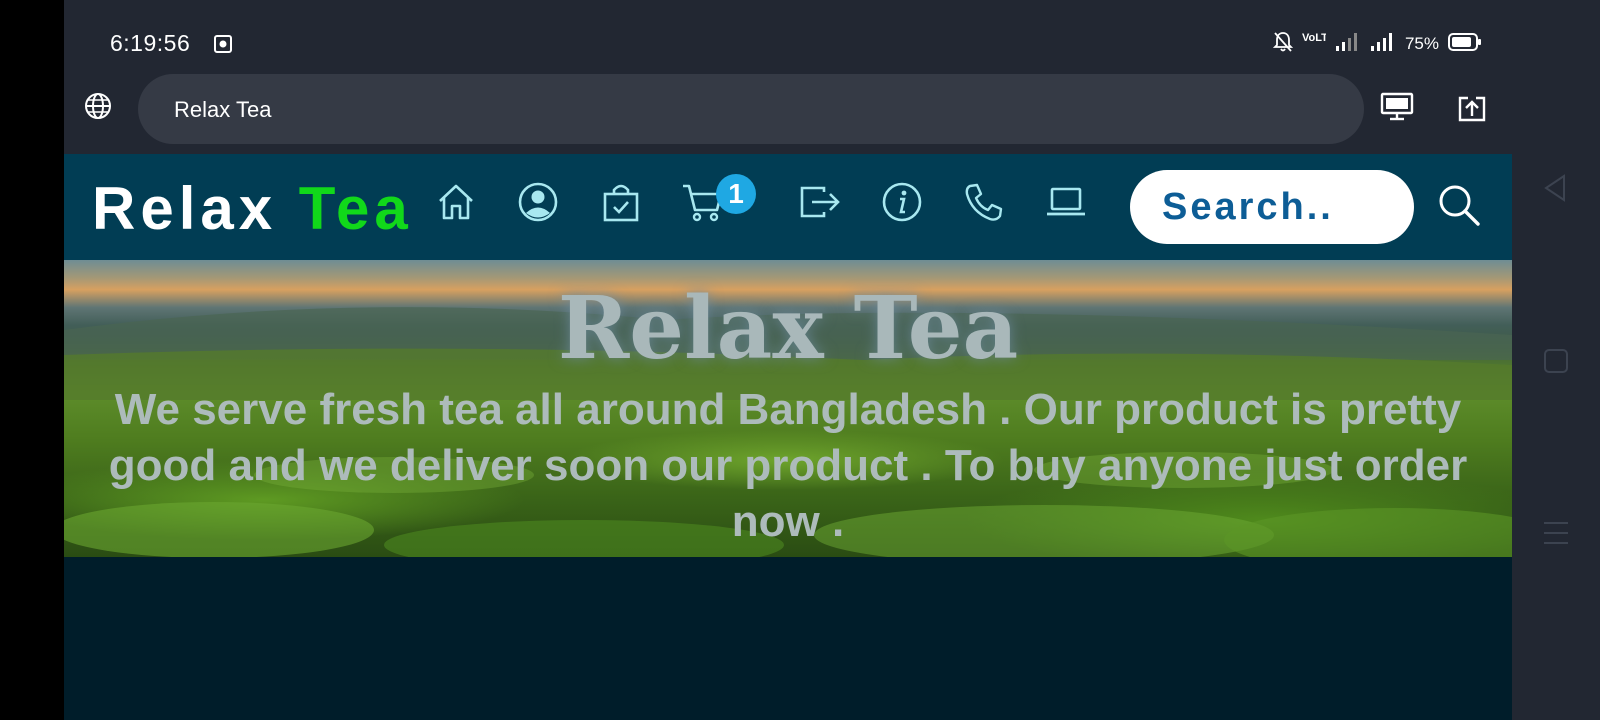 This screenshot has width=1600, height=720. What do you see at coordinates (1283, 44) in the screenshot?
I see `silent-bell-icon` at bounding box center [1283, 44].